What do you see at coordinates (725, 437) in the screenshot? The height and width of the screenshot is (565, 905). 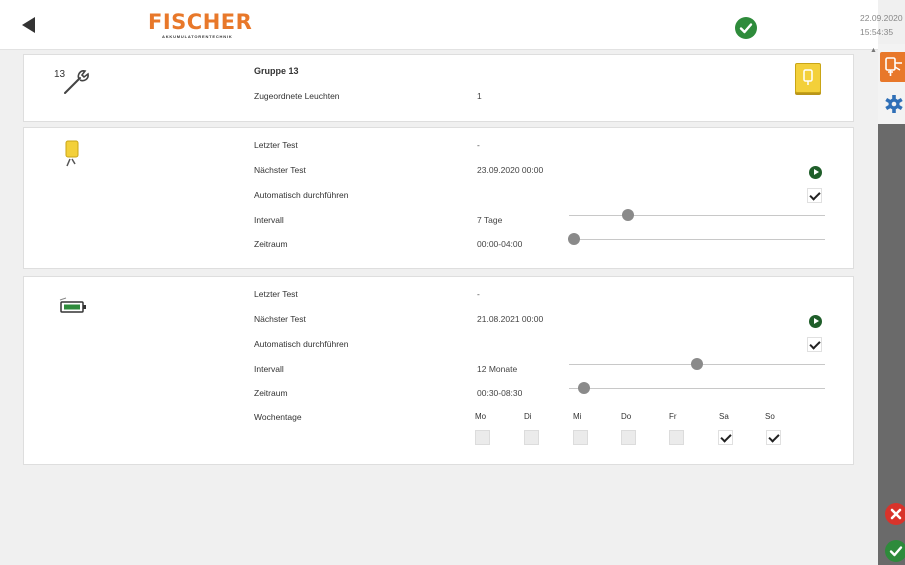 I see `weekday-checkbox-sa` at bounding box center [725, 437].